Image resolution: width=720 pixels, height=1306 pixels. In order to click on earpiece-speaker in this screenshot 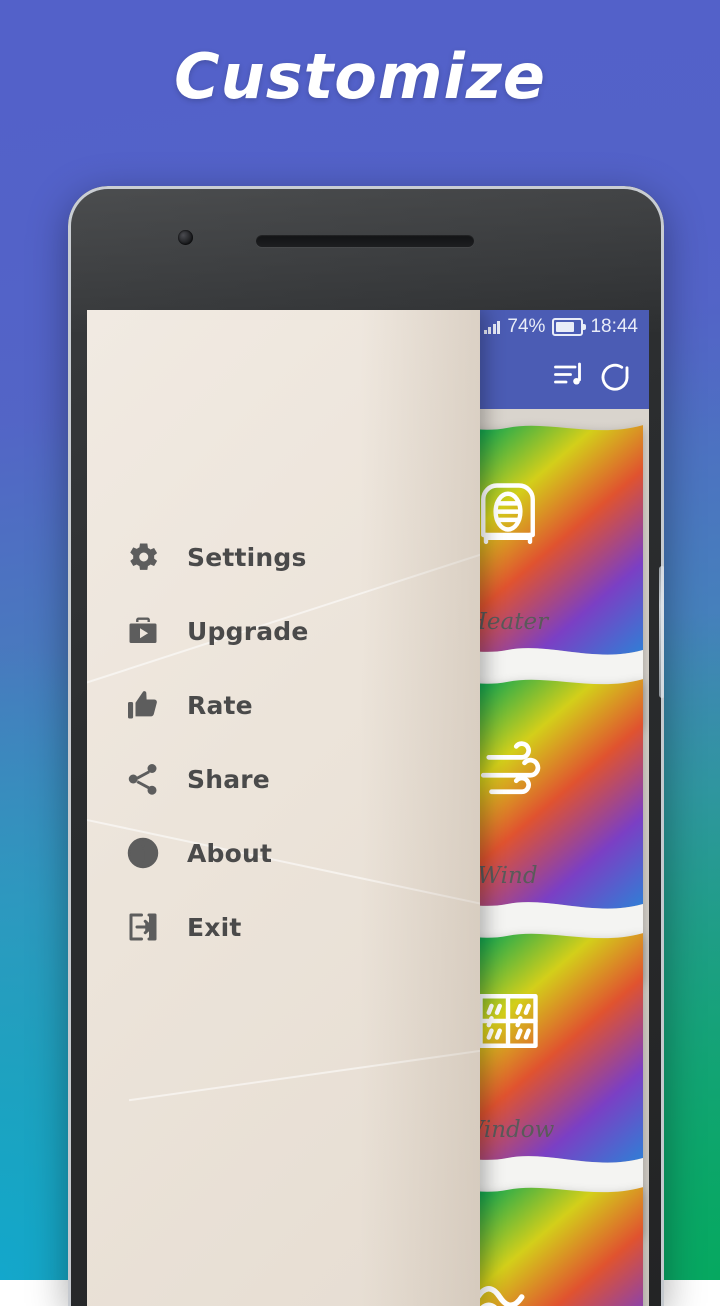, I will do `click(365, 241)`.